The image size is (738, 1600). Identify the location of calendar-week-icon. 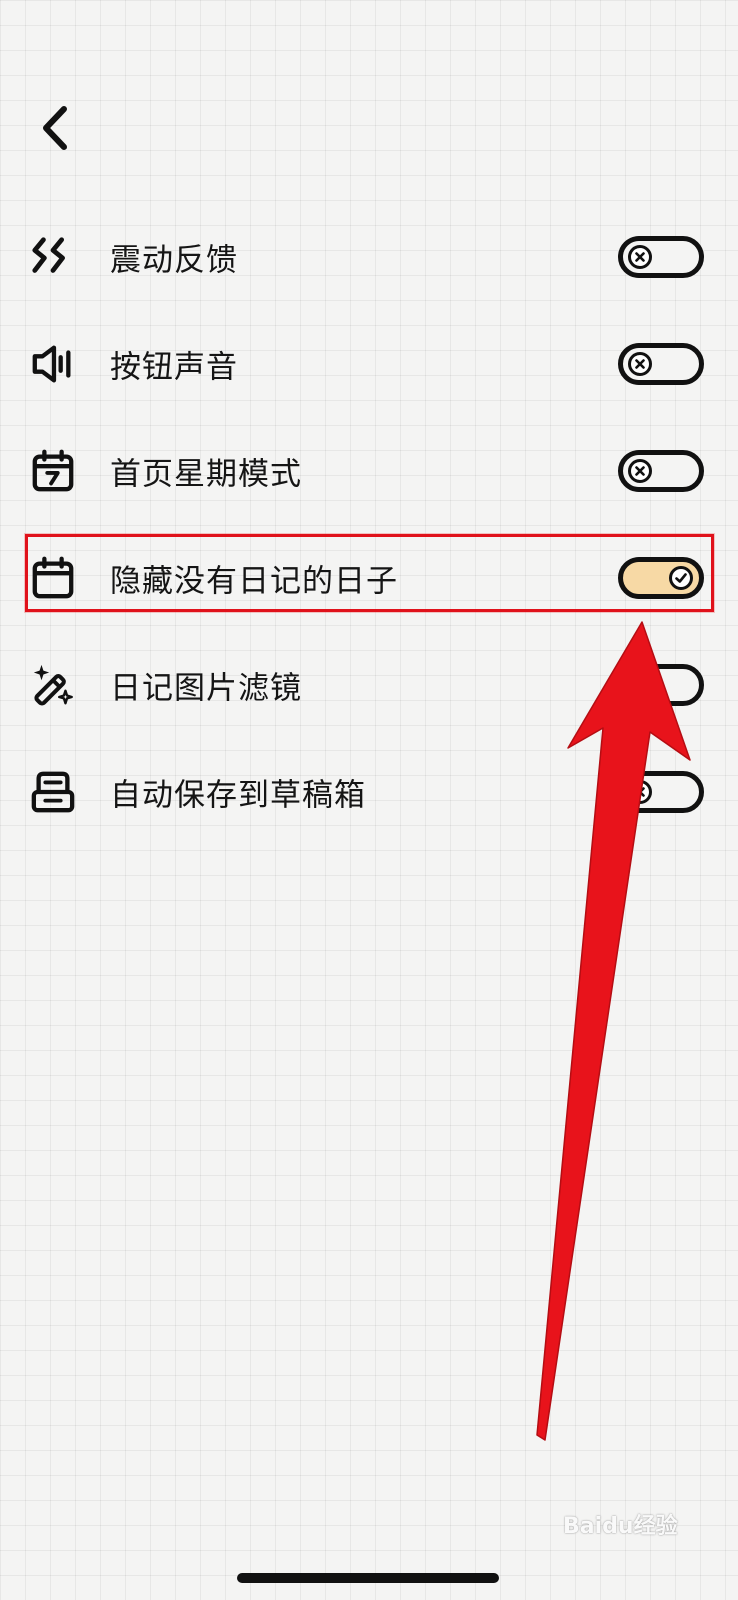
(53, 471).